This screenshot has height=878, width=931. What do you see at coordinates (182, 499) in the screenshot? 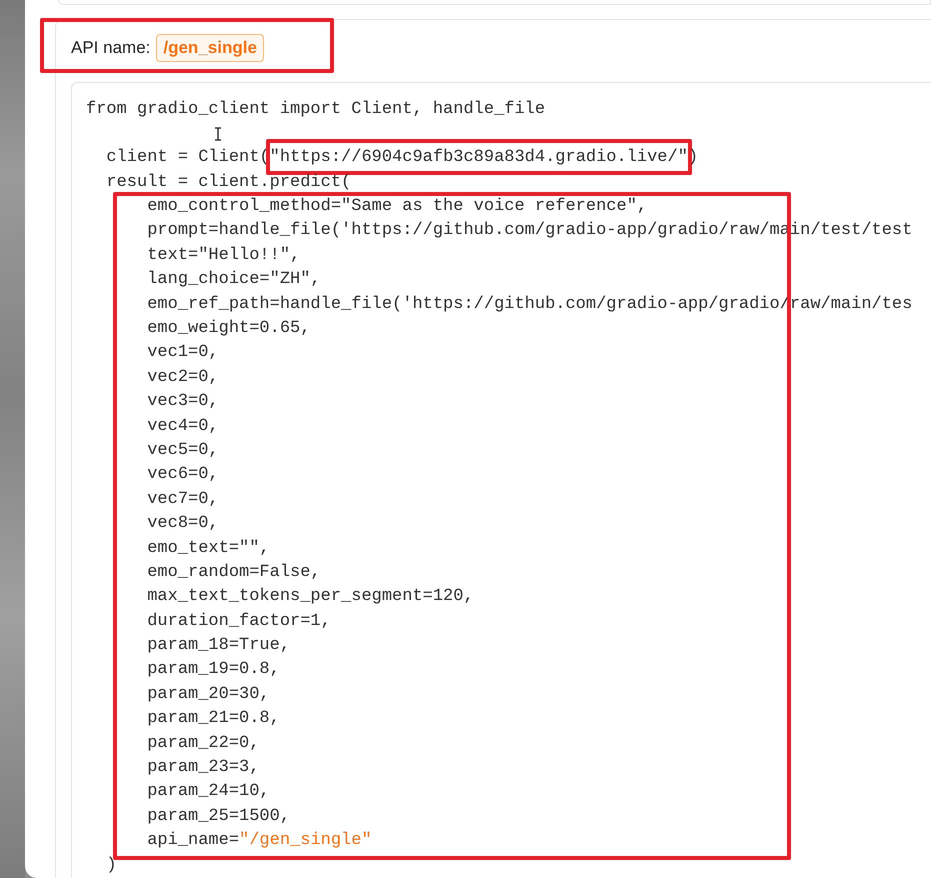
I see `code-line: vec7=0,` at bounding box center [182, 499].